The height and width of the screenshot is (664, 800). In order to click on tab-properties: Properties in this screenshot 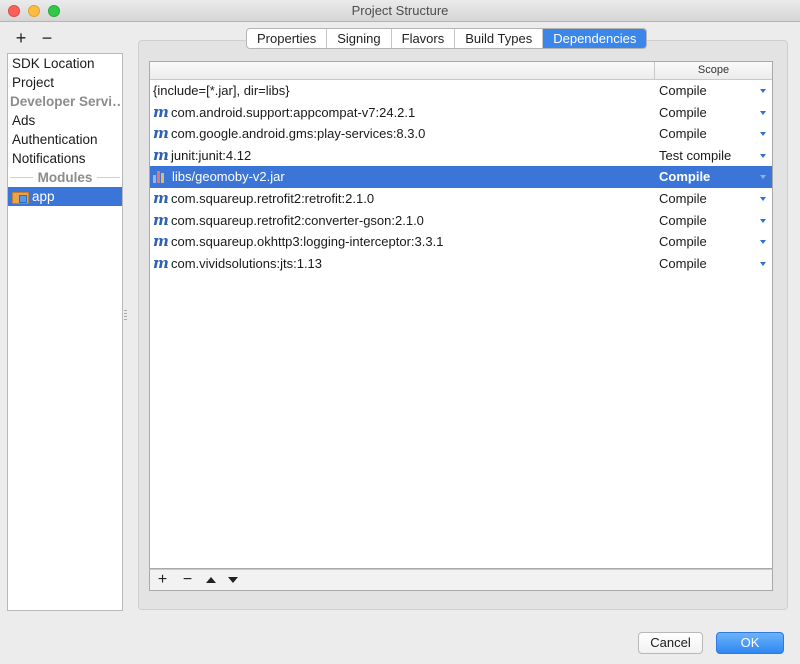, I will do `click(287, 38)`.